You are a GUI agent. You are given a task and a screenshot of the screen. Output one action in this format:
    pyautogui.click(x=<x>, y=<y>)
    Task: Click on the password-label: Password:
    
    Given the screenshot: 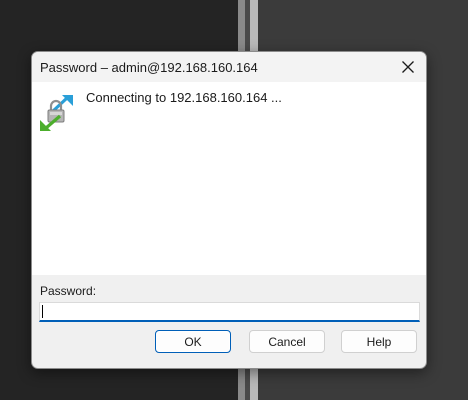 What is the action you would take?
    pyautogui.click(x=68, y=291)
    